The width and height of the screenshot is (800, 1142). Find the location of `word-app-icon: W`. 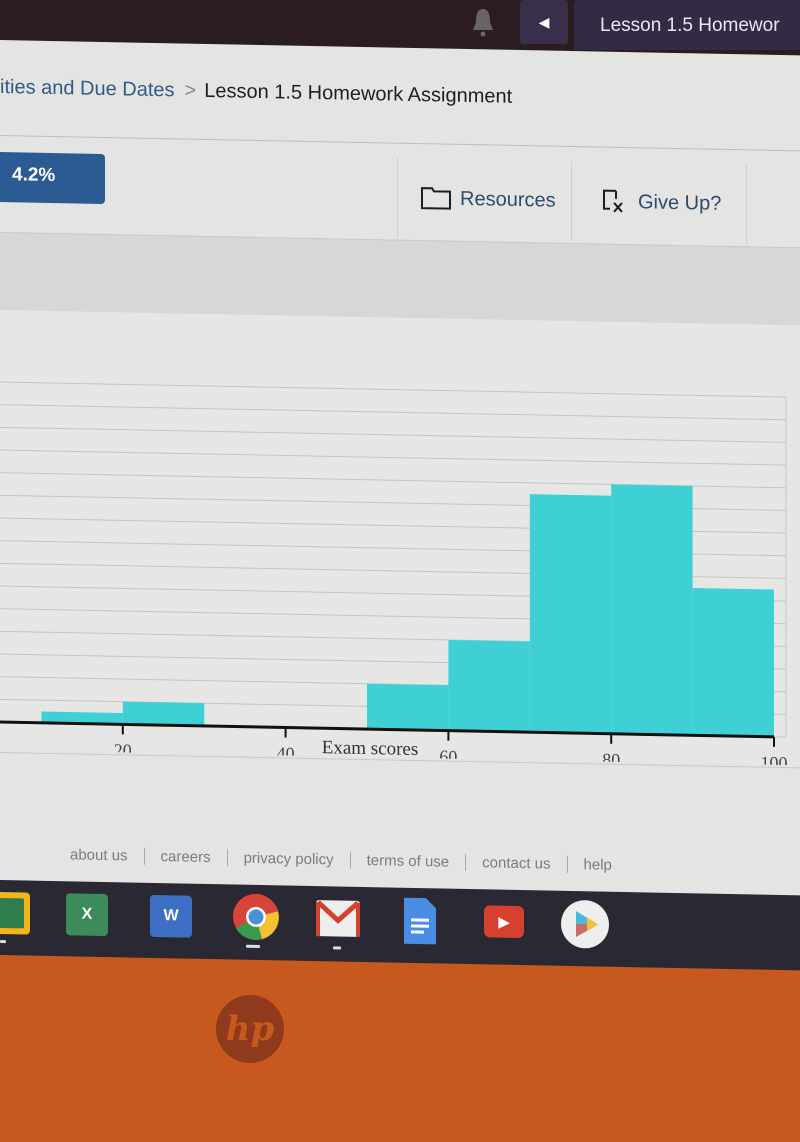

word-app-icon: W is located at coordinates (171, 916).